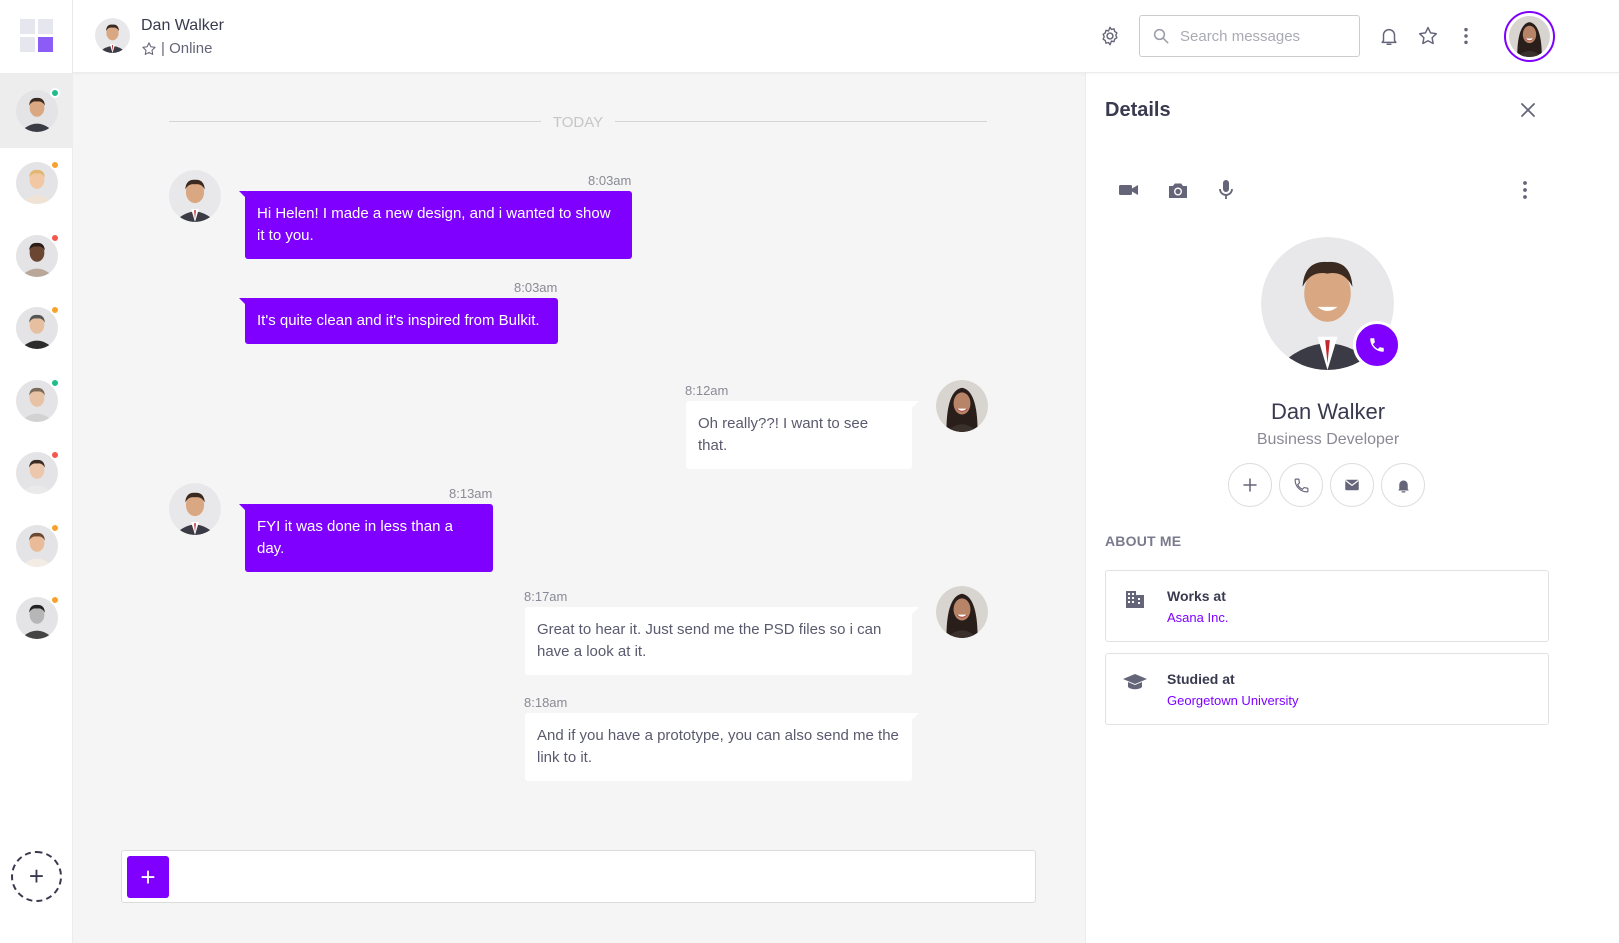 The width and height of the screenshot is (1619, 943). What do you see at coordinates (1327, 606) in the screenshot?
I see `works-at-card: Works at Asana Inc.` at bounding box center [1327, 606].